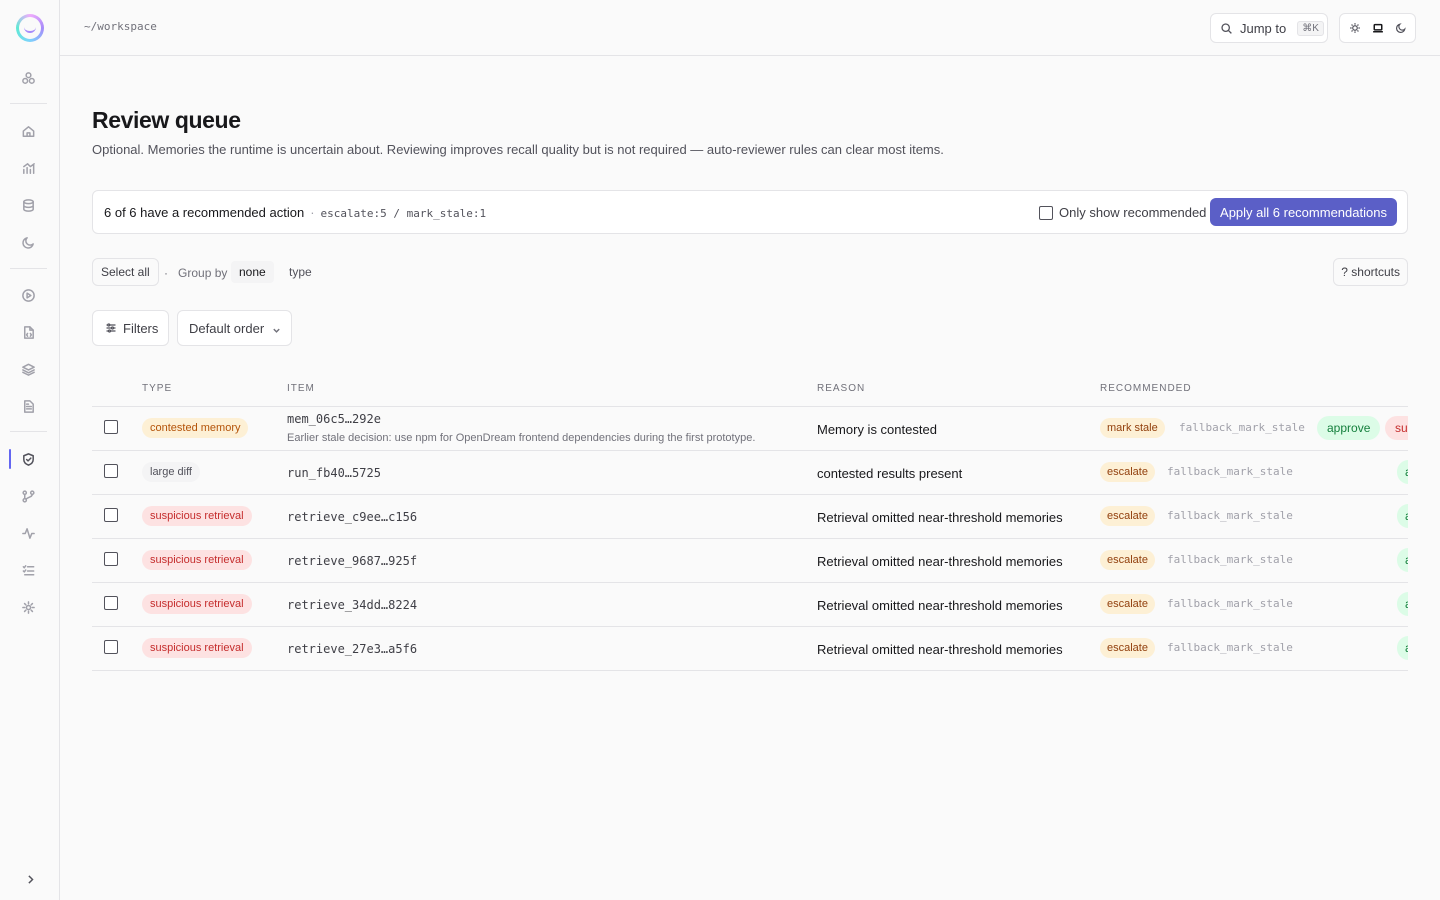  I want to click on gear-icon, so click(28, 607).